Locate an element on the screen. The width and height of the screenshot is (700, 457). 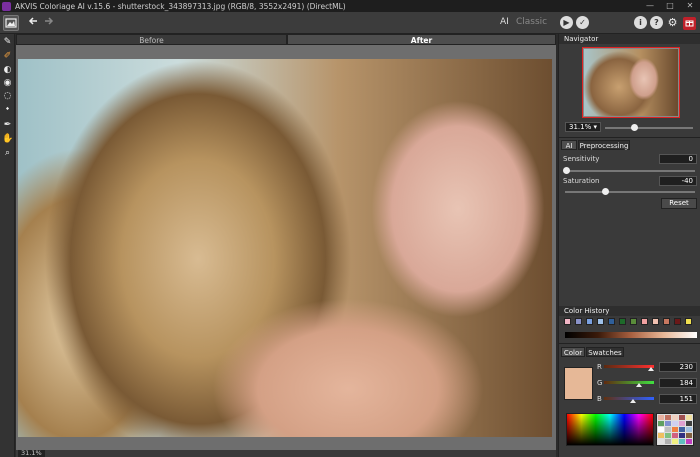
b-slider is located at coordinates (629, 398).